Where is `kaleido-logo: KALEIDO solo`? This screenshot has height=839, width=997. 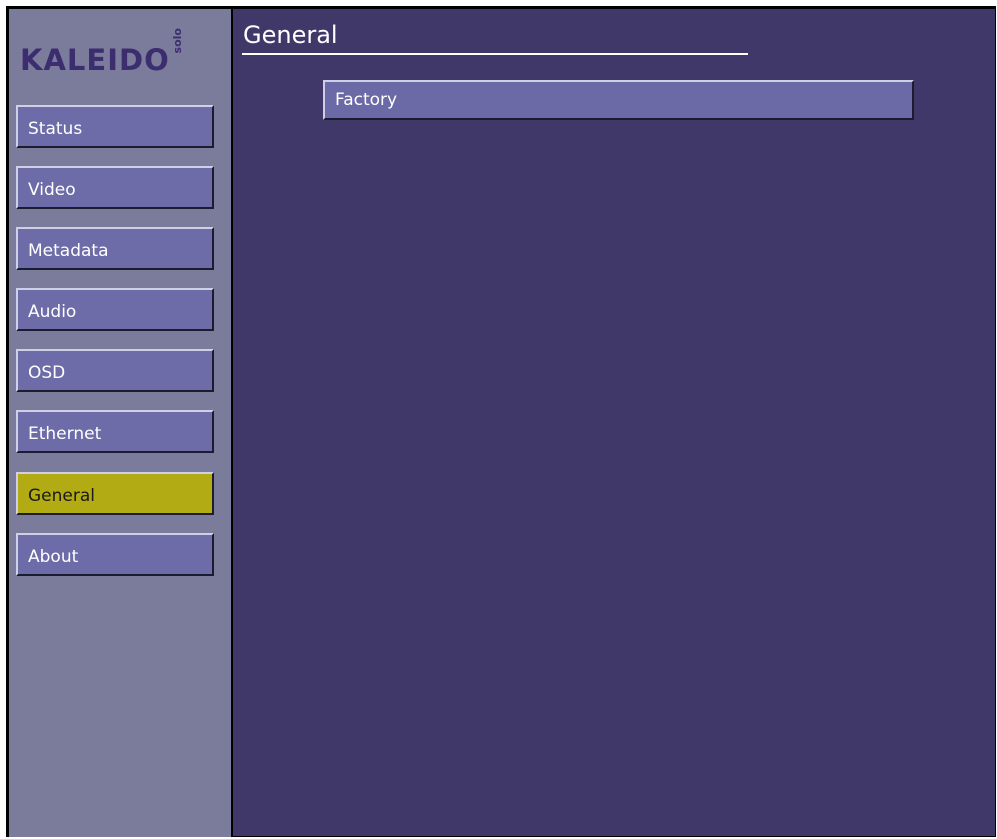 kaleido-logo: KALEIDO solo is located at coordinates (102, 51).